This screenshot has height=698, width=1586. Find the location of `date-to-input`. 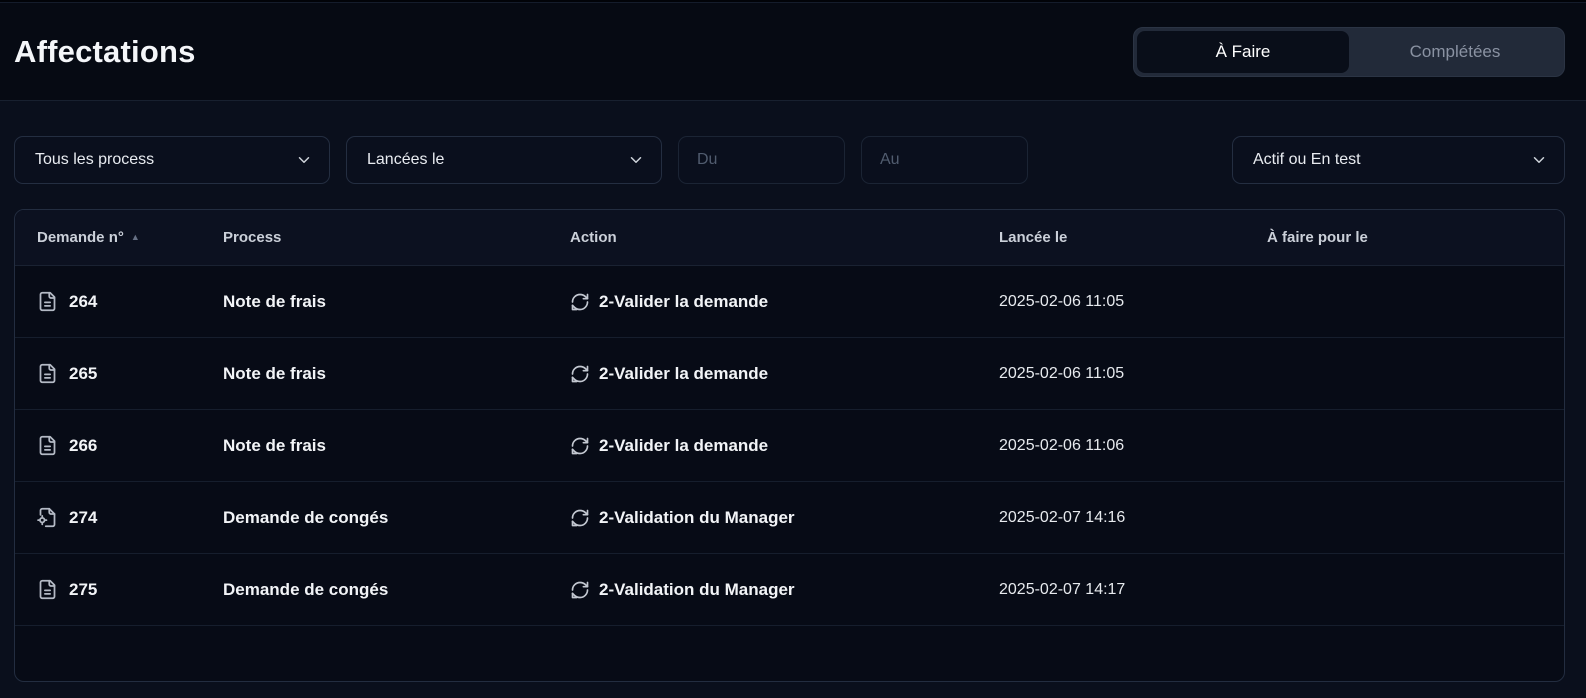

date-to-input is located at coordinates (944, 160).